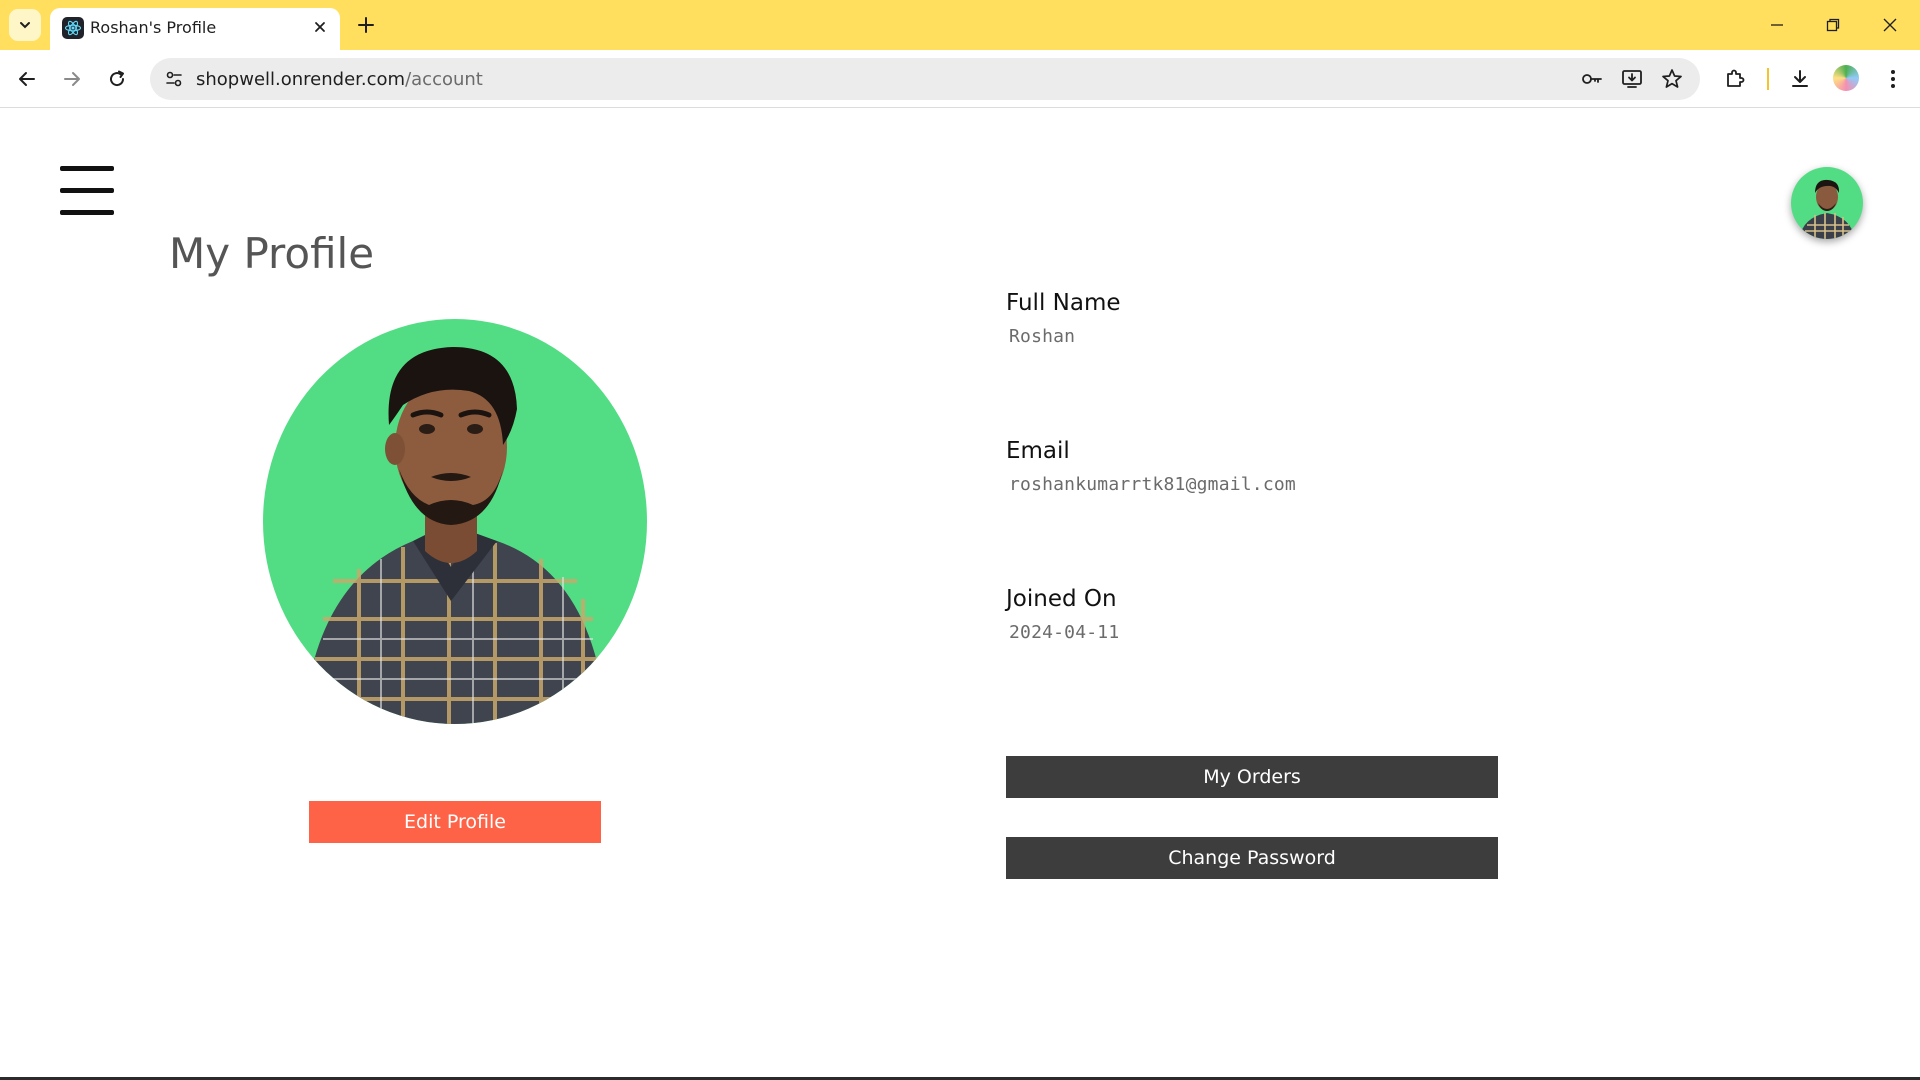 The width and height of the screenshot is (1920, 1080). I want to click on reload-button, so click(117, 79).